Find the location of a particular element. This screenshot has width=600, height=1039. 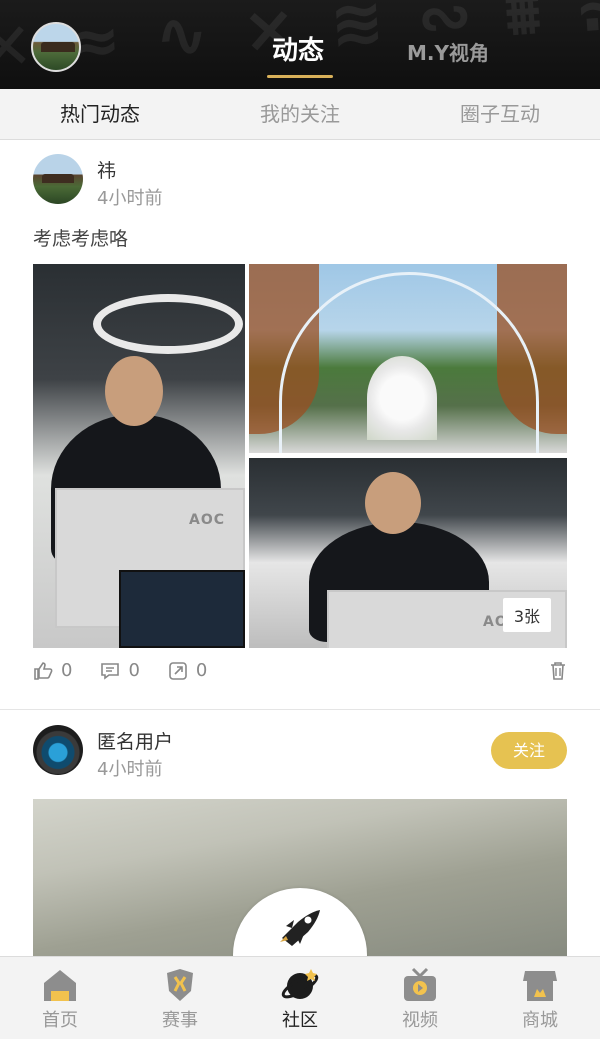

share-button: 0 is located at coordinates (187, 670).